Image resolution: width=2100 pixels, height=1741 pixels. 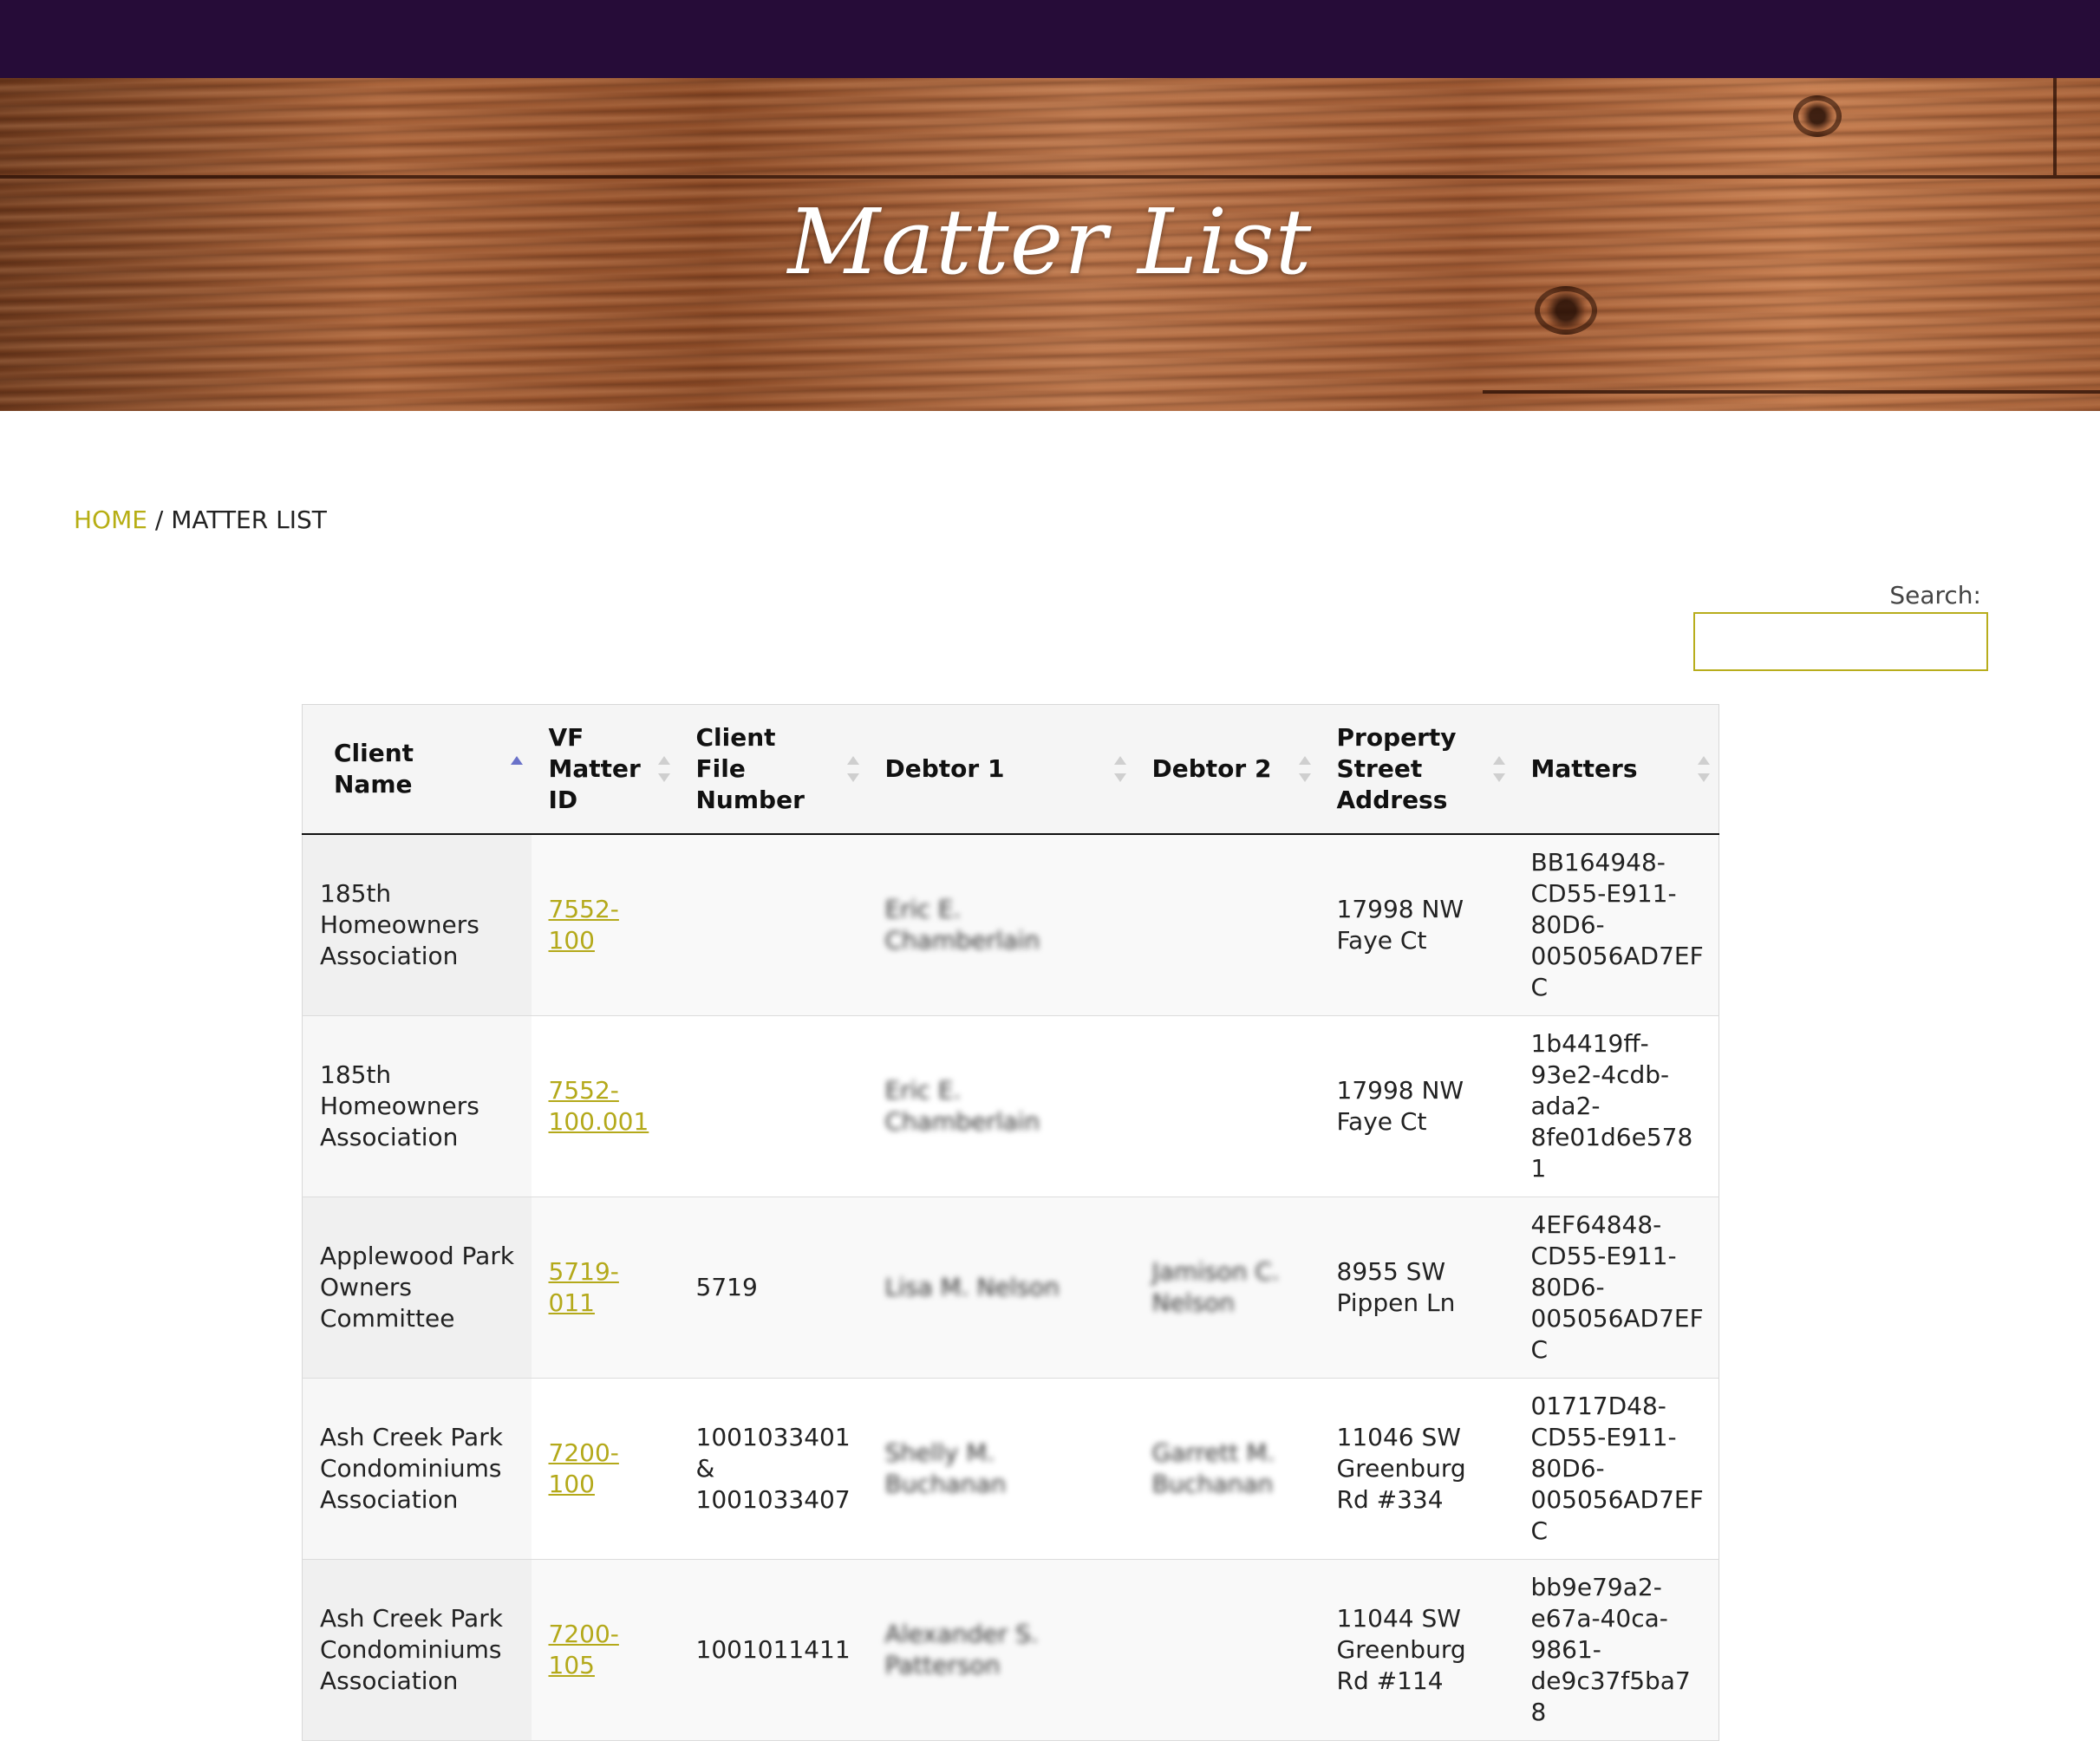 What do you see at coordinates (249, 519) in the screenshot?
I see `breadcrumb-current: MATTER LIST` at bounding box center [249, 519].